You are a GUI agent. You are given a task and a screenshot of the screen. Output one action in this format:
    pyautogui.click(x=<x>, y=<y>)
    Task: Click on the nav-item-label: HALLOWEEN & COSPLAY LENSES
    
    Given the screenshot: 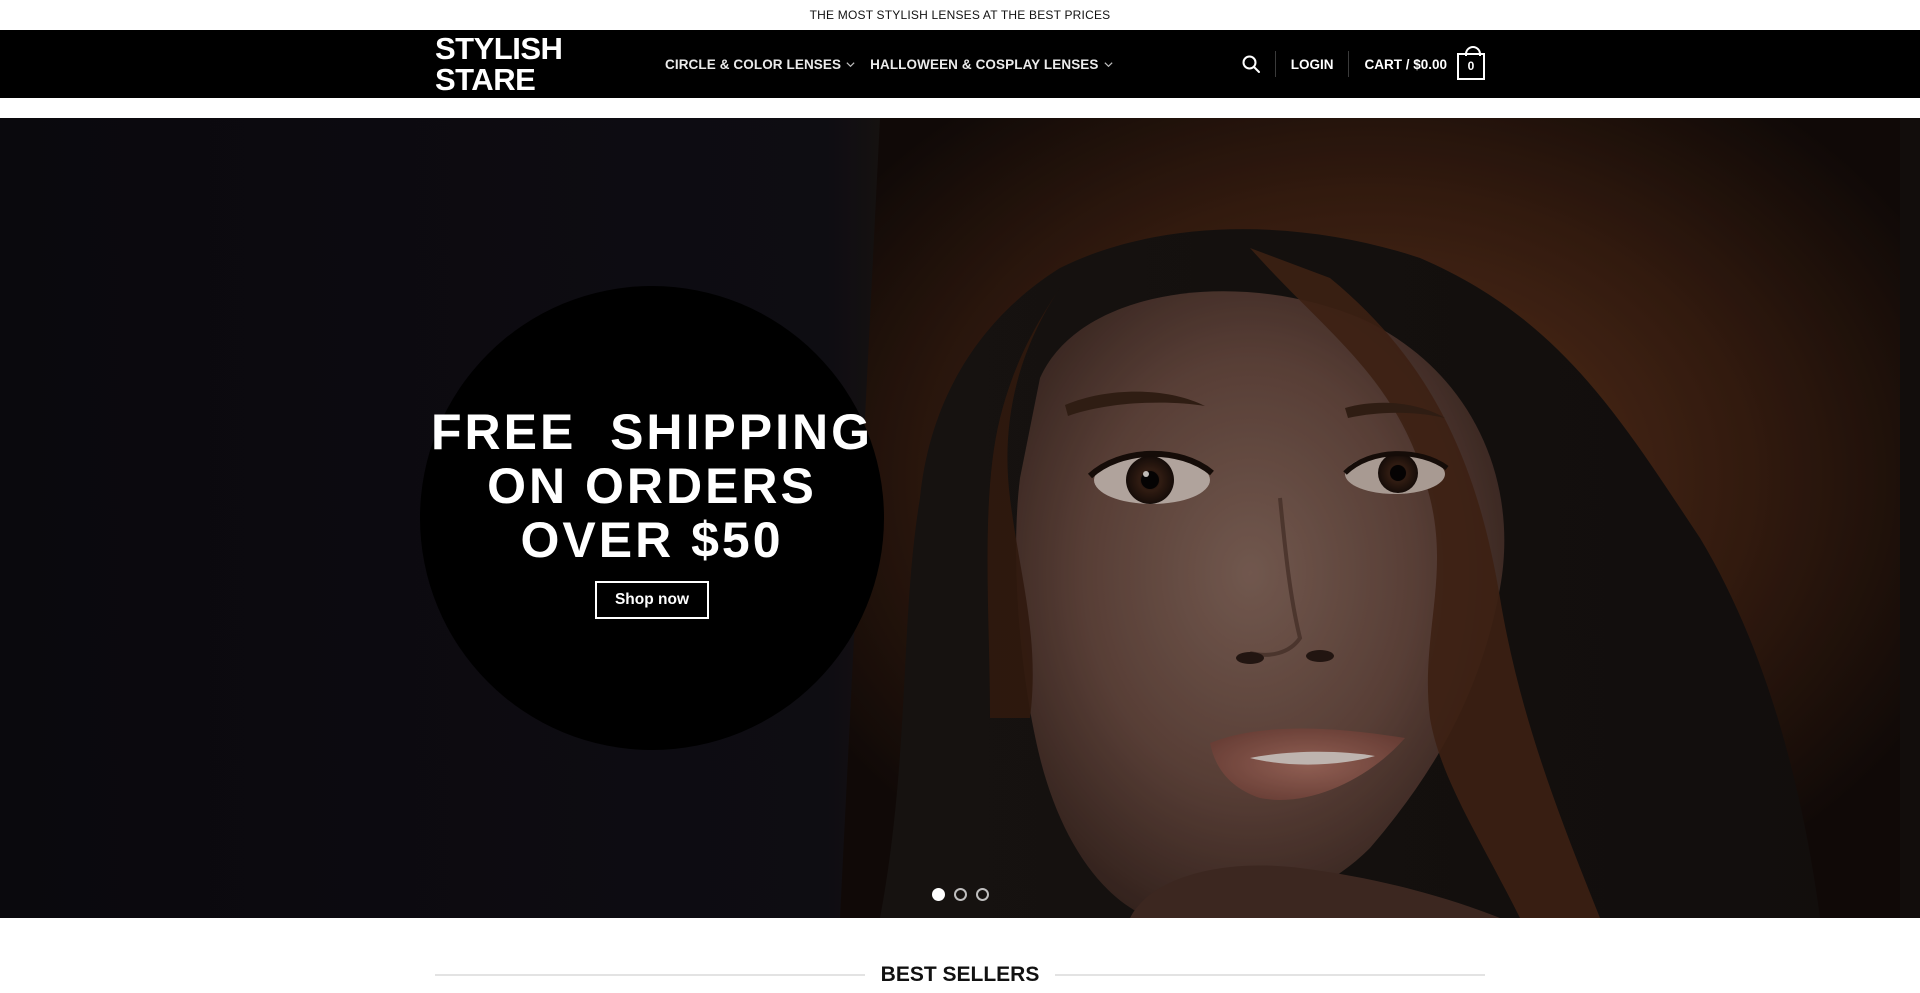 What is the action you would take?
    pyautogui.click(x=984, y=64)
    